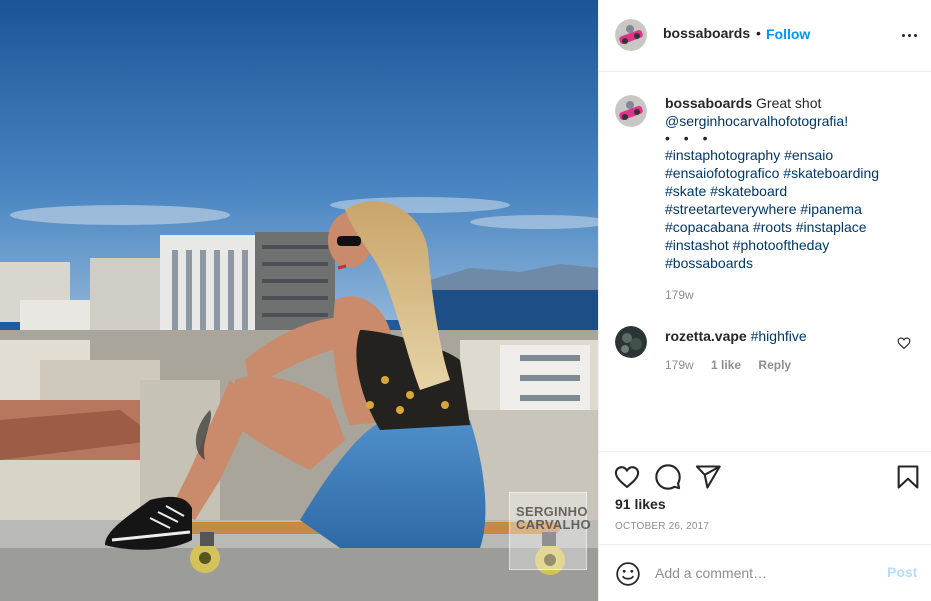  What do you see at coordinates (706, 336) in the screenshot?
I see `commenter-username: rozetta.vape` at bounding box center [706, 336].